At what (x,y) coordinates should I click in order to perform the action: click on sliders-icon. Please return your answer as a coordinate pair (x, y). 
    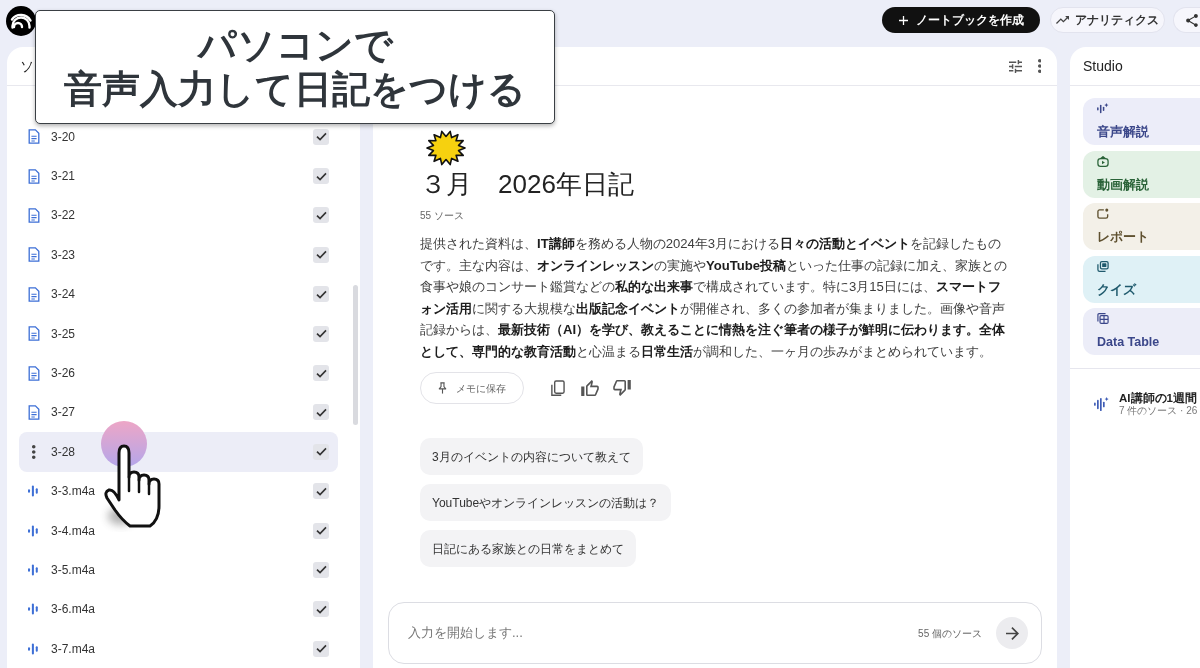
    Looking at the image, I should click on (1015, 66).